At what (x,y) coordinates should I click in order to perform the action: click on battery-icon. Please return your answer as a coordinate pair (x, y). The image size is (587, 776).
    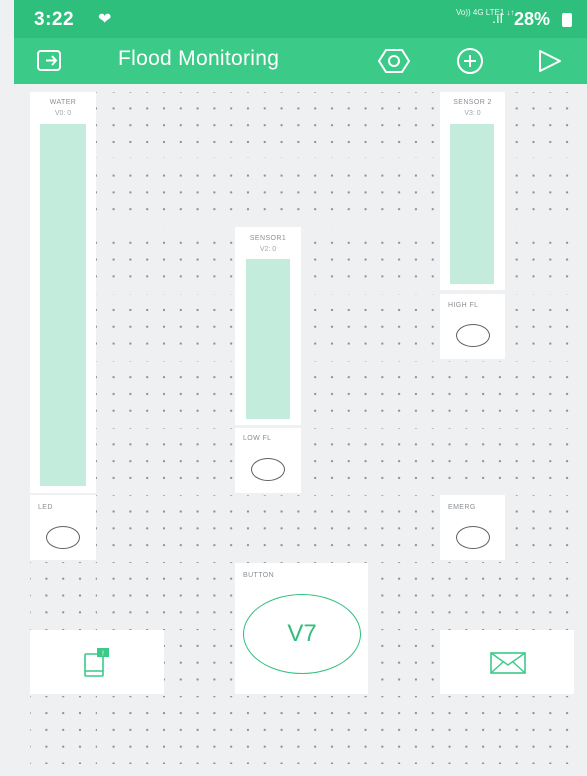
    Looking at the image, I should click on (567, 20).